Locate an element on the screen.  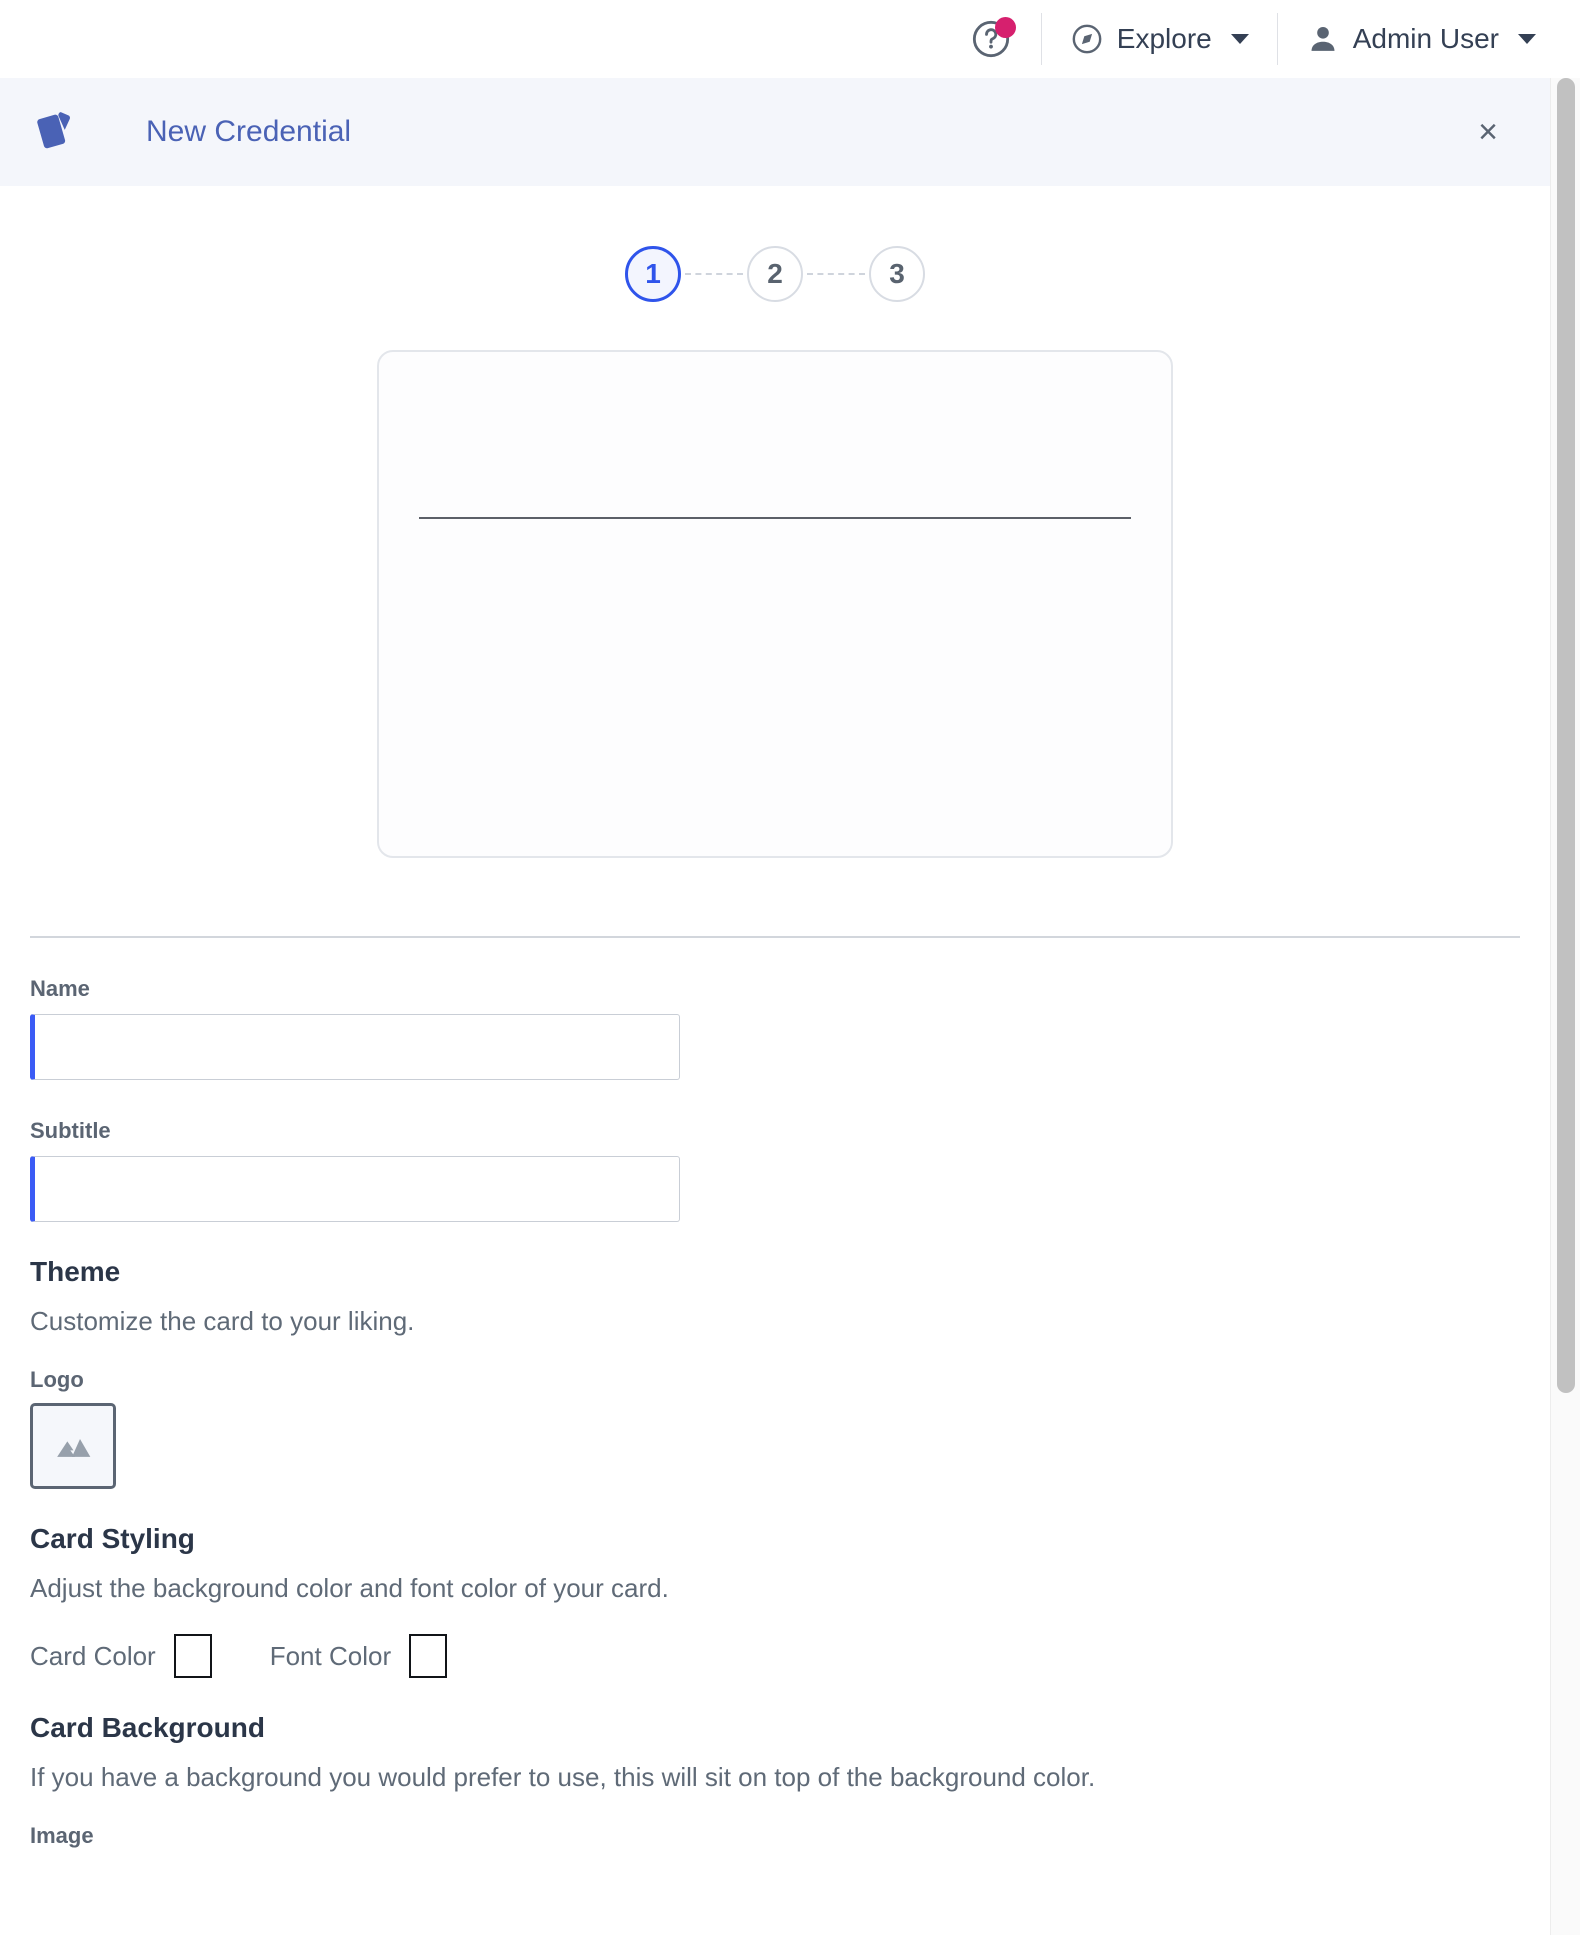
name-input is located at coordinates (355, 1047).